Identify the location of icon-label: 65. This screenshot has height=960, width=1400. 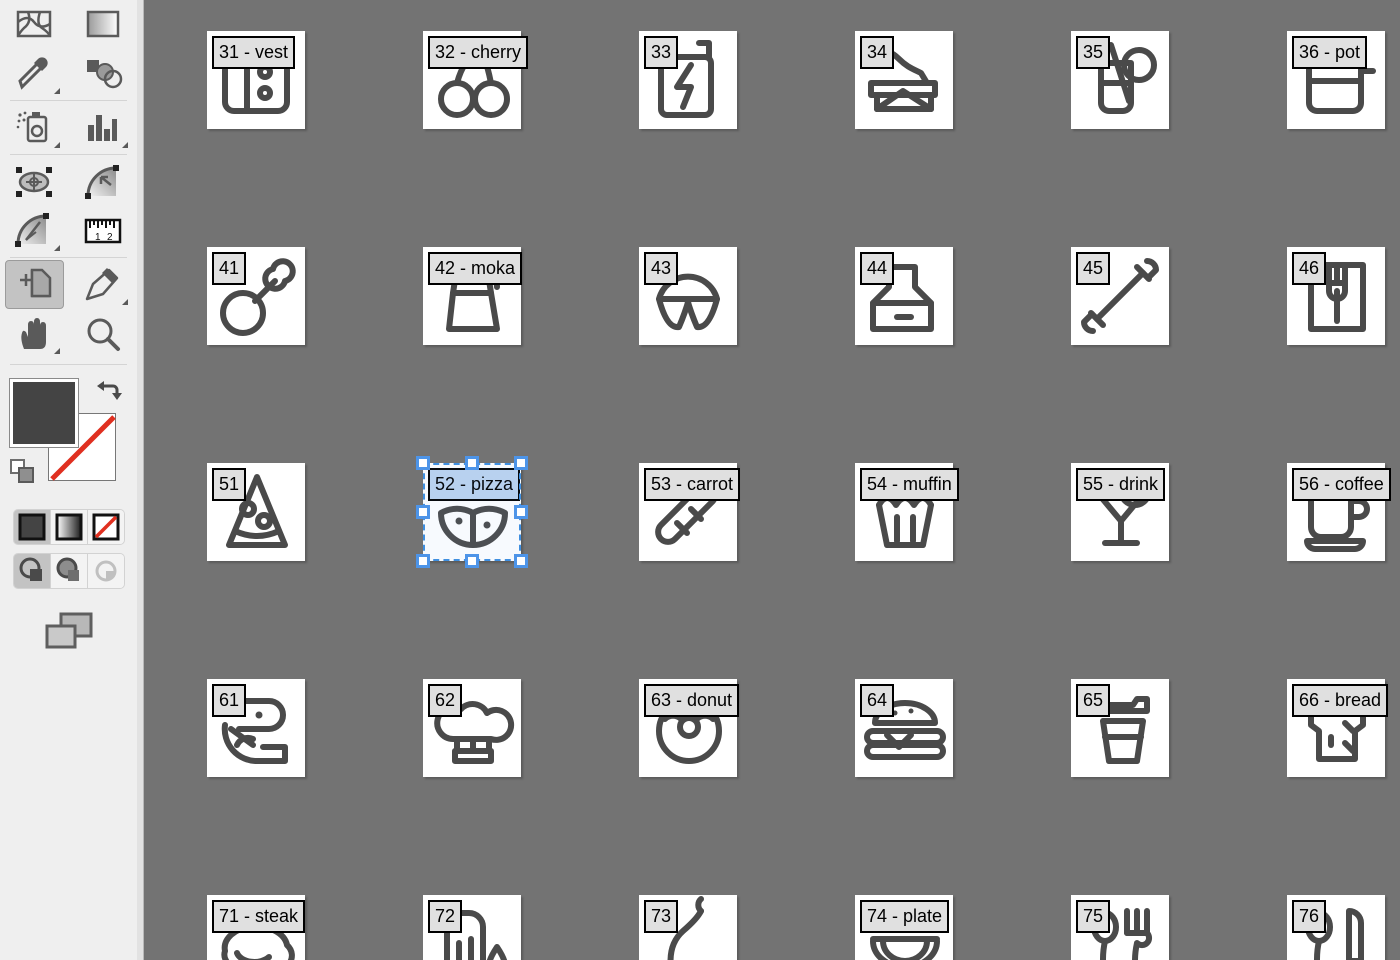
(1093, 700).